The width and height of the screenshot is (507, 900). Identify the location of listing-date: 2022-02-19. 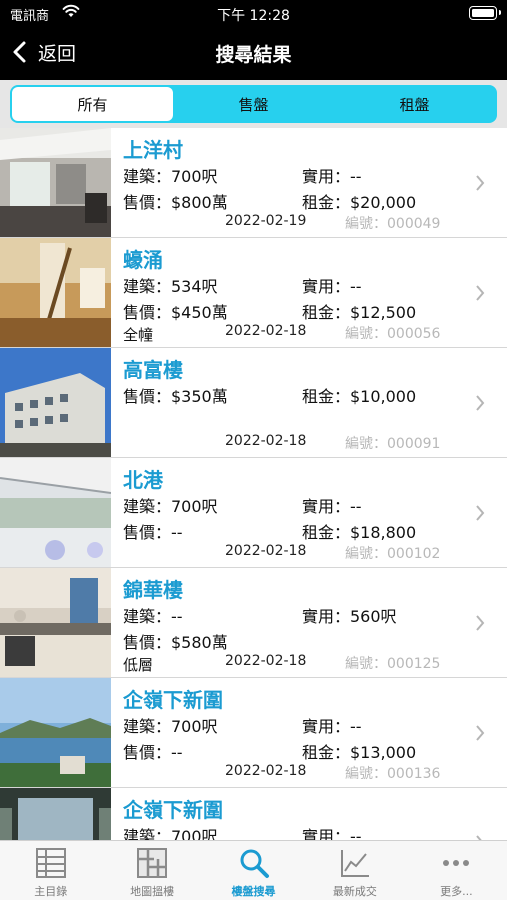
(266, 221).